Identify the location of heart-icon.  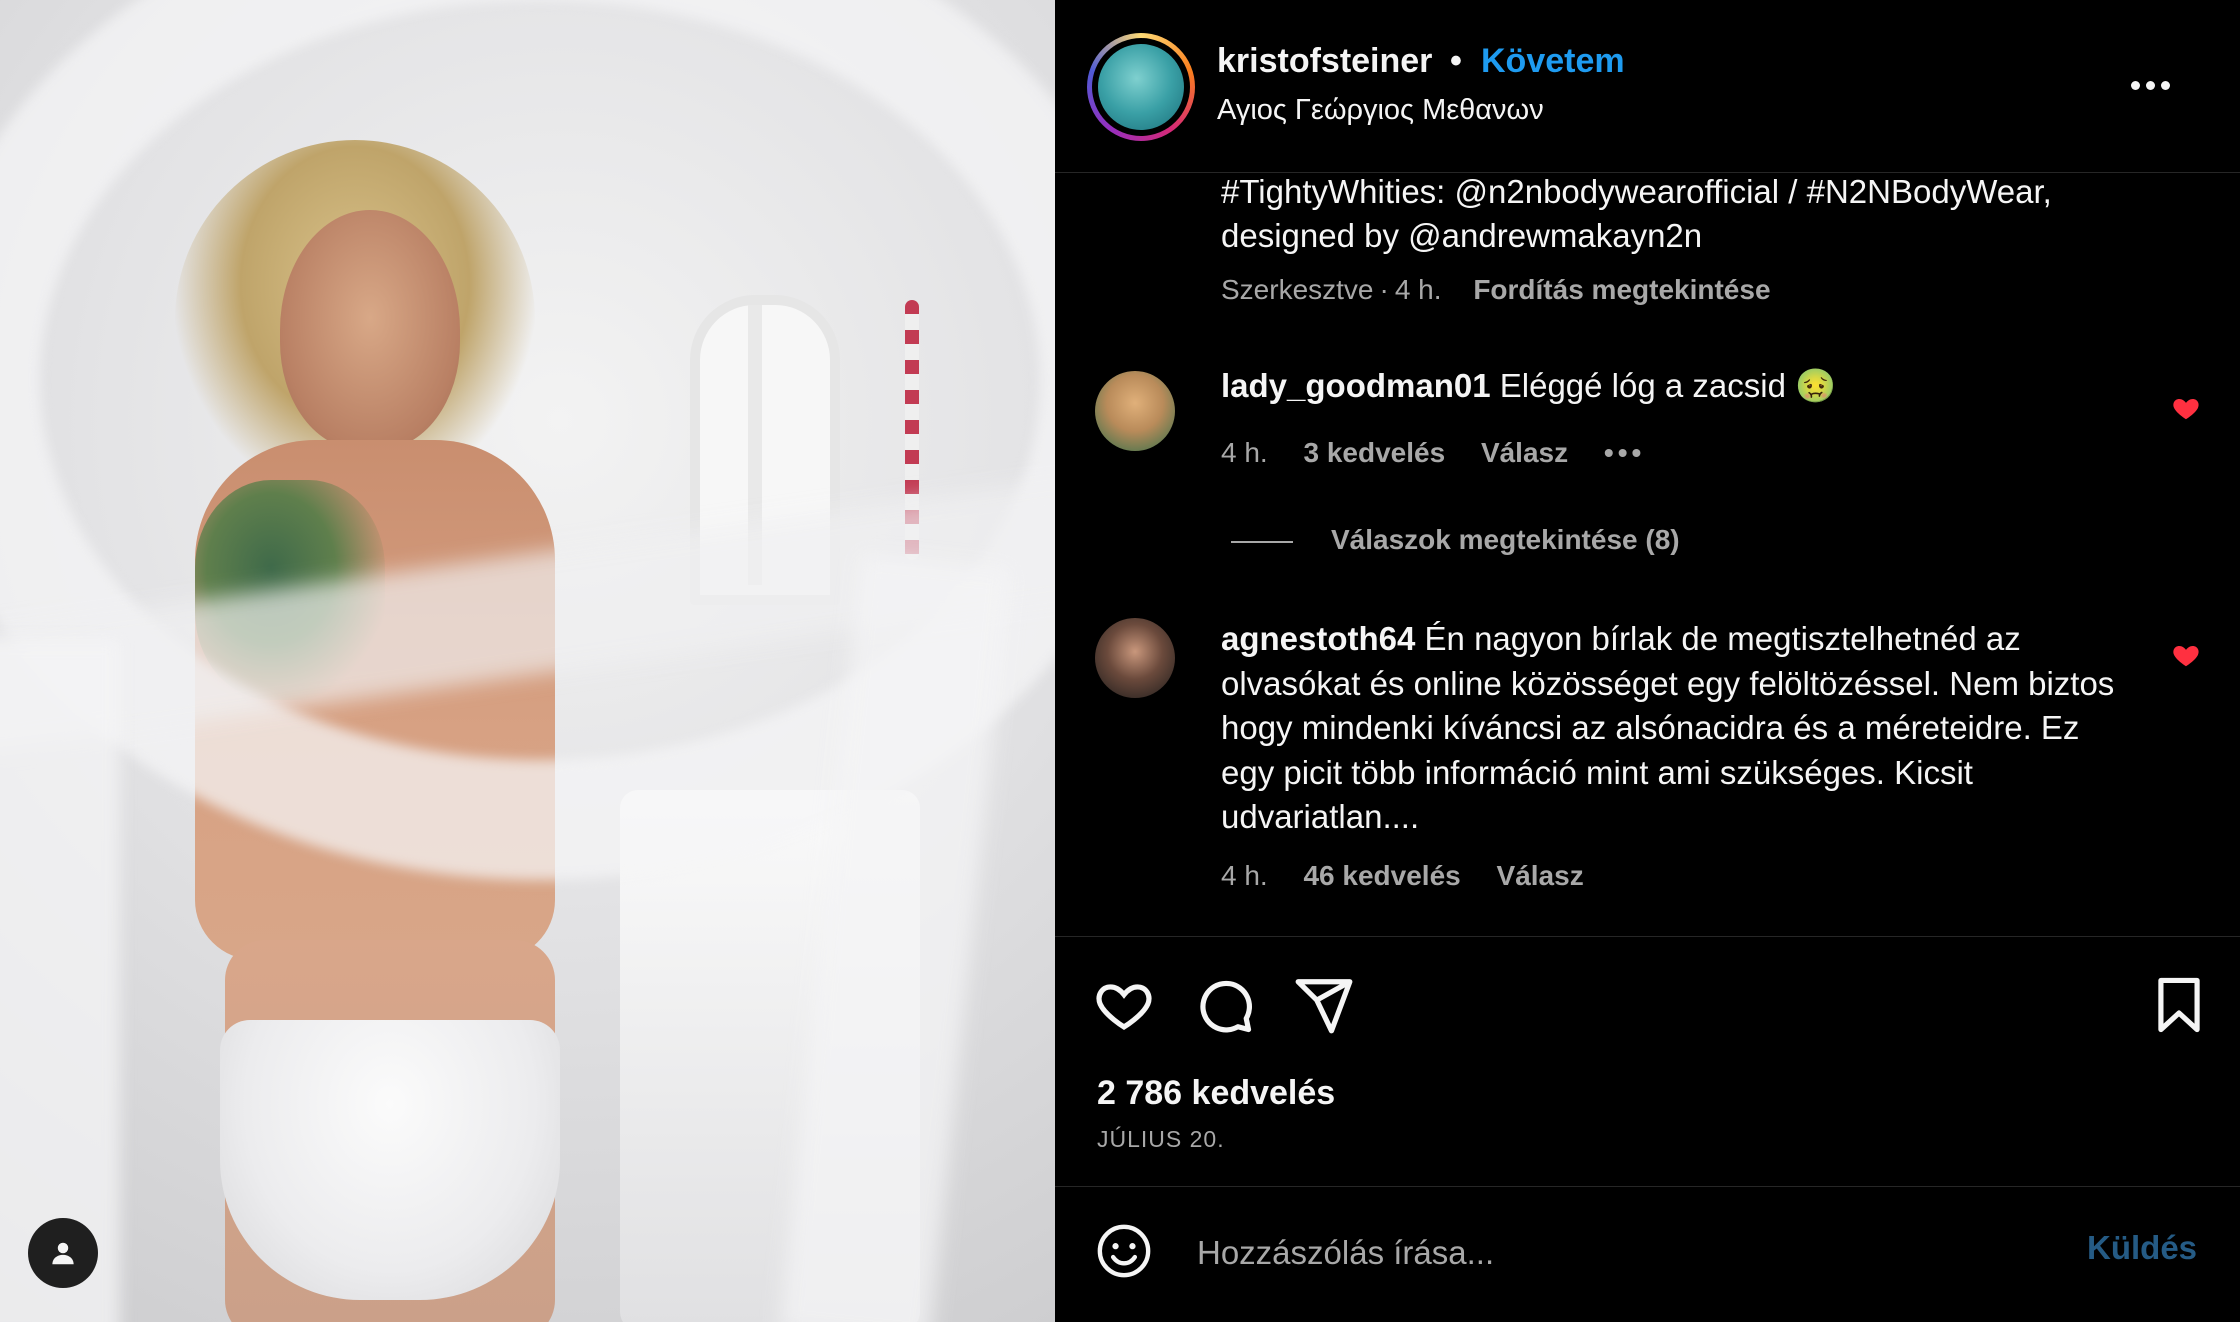
(1124, 1005).